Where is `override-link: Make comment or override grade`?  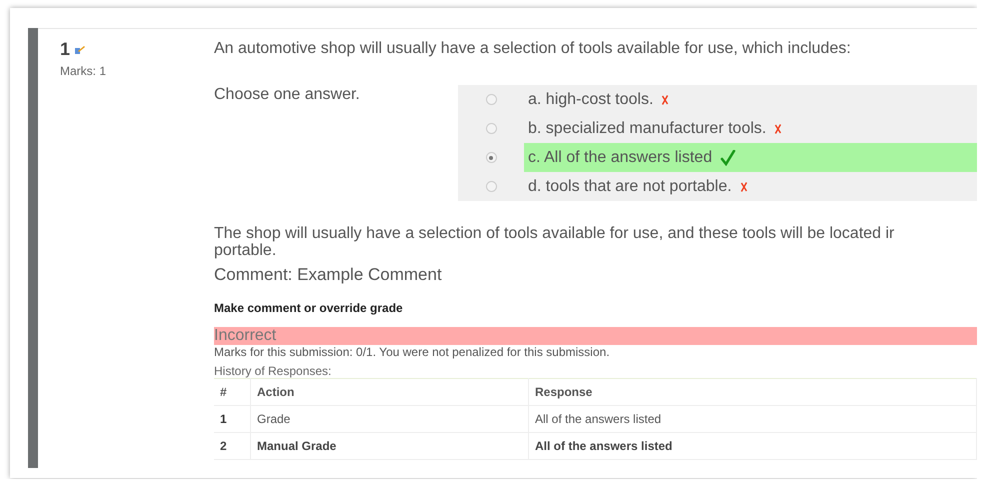 override-link: Make comment or override grade is located at coordinates (308, 308).